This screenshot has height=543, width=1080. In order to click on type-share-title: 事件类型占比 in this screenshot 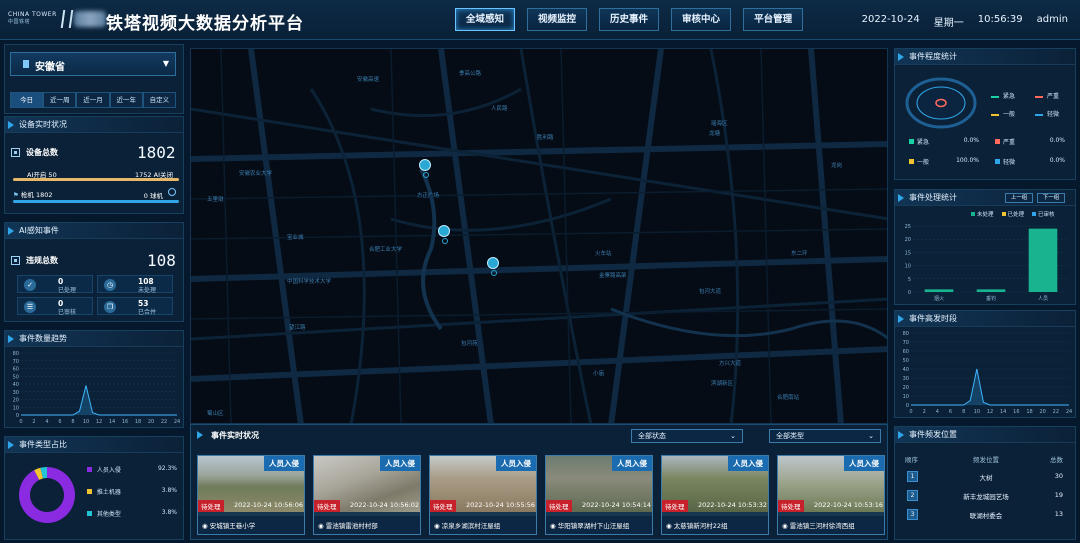, I will do `click(94, 445)`.